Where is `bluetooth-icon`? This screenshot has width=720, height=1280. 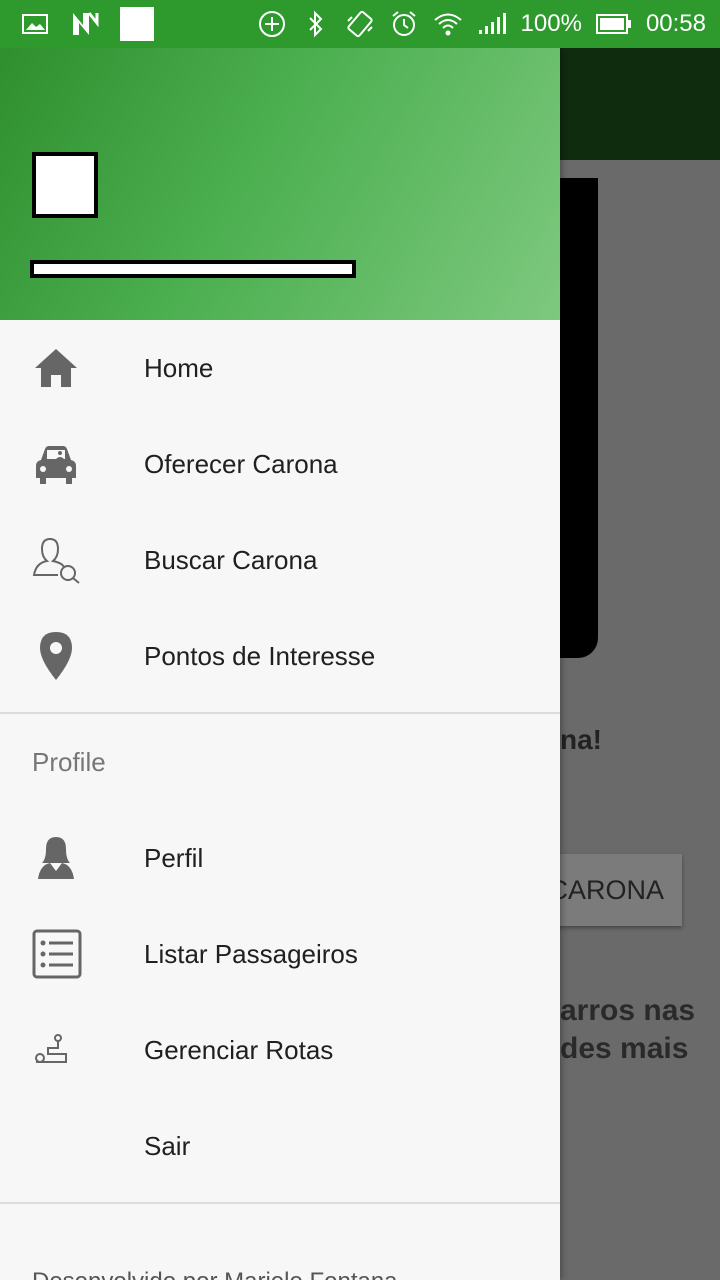 bluetooth-icon is located at coordinates (316, 24).